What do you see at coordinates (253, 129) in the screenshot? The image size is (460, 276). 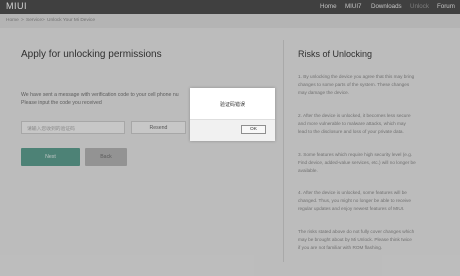 I see `ok-button: OK` at bounding box center [253, 129].